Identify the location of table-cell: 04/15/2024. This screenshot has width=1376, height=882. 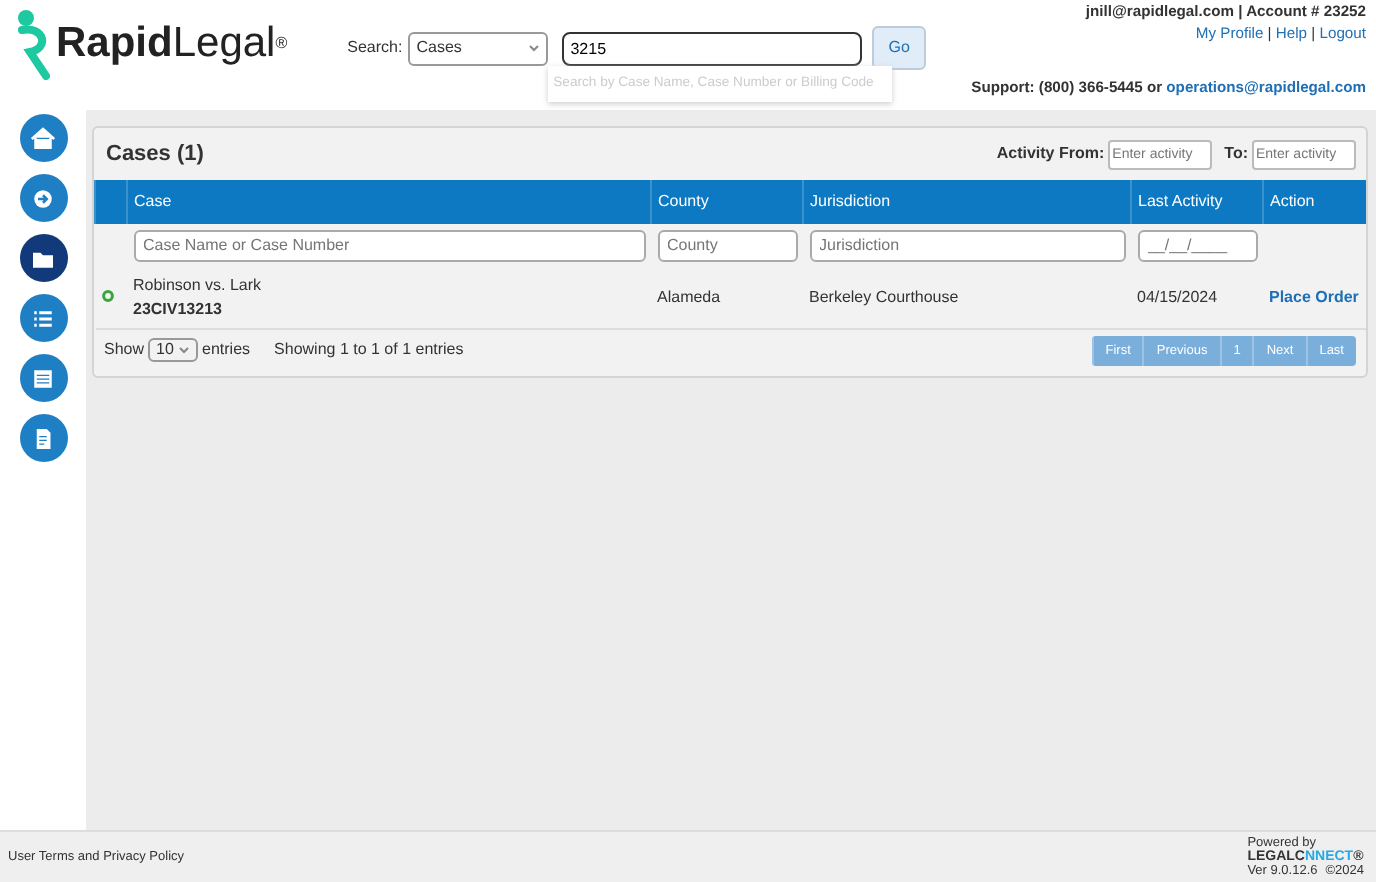
(1197, 297).